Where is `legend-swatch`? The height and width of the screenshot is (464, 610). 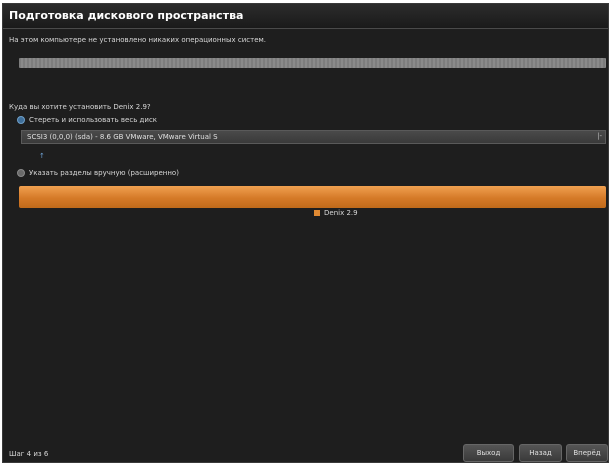
legend-swatch is located at coordinates (317, 213).